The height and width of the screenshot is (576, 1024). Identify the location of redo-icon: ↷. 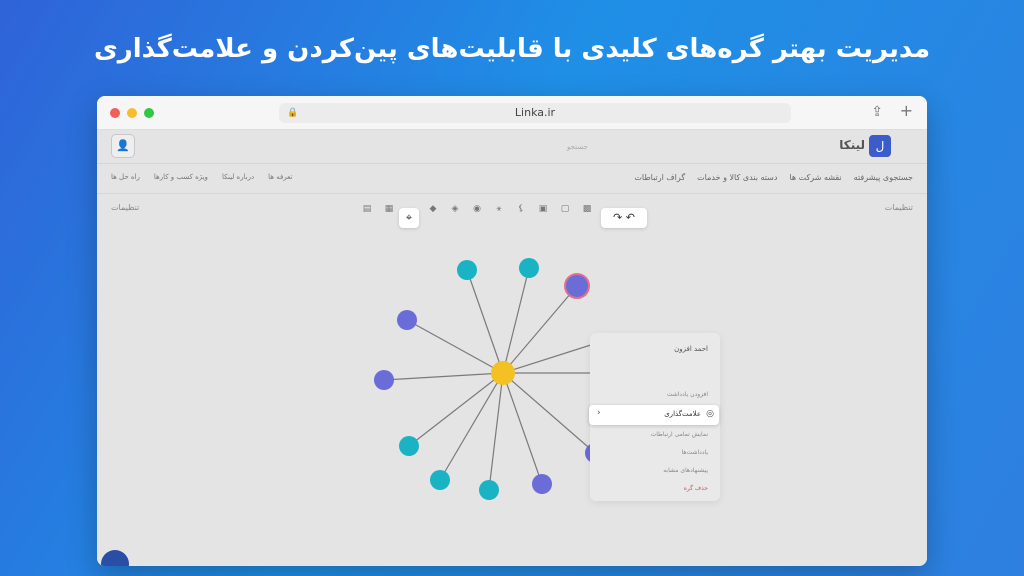
(617, 217).